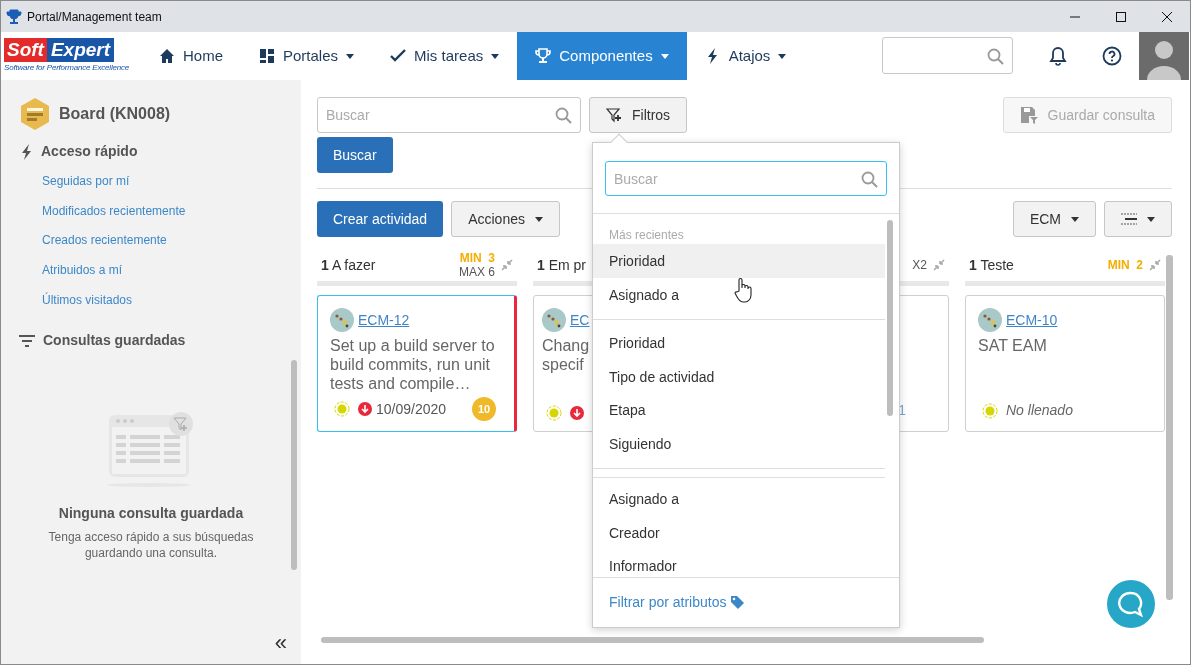 This screenshot has height=665, width=1191. What do you see at coordinates (919, 265) in the screenshot?
I see `wip-max-limit: X2` at bounding box center [919, 265].